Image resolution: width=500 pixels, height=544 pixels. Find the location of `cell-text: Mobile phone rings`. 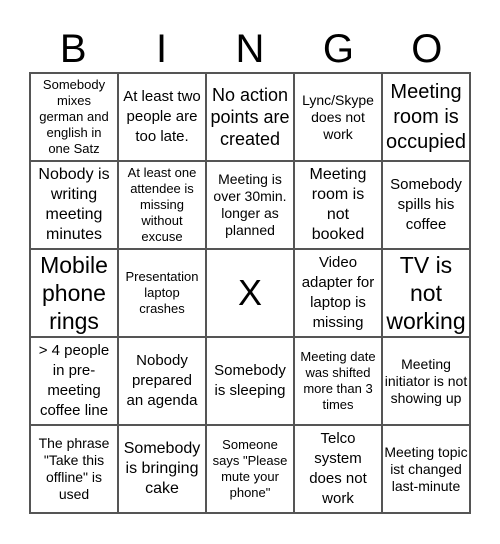

cell-text: Mobile phone rings is located at coordinates (74, 293).